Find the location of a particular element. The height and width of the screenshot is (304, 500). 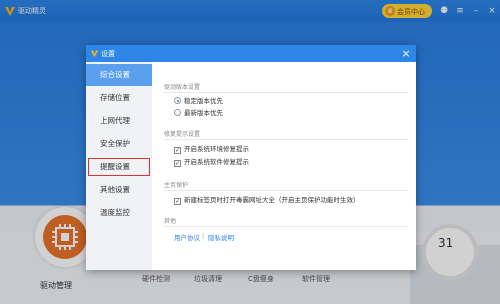

checkbox-new-tab-homepage: ✓ 新建标签页时打开毒霸网址大全（开启主页保护功能时生效） is located at coordinates (267, 199).